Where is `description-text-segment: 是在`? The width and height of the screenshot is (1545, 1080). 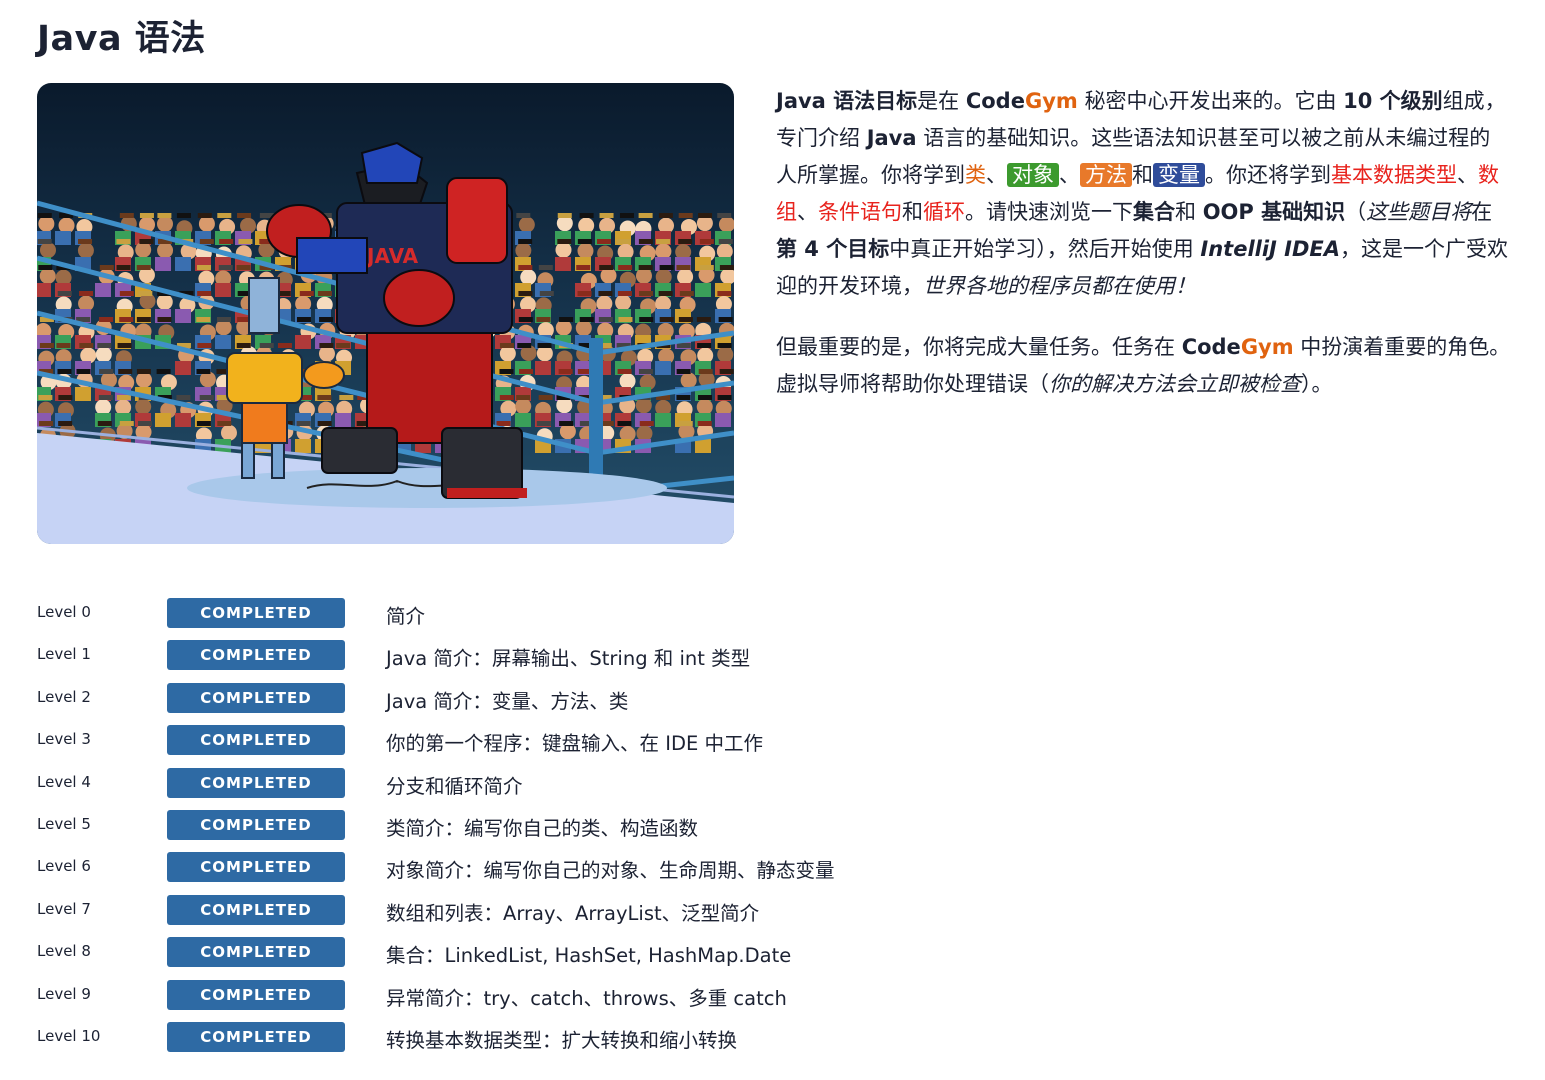
description-text-segment: 是在 is located at coordinates (941, 101).